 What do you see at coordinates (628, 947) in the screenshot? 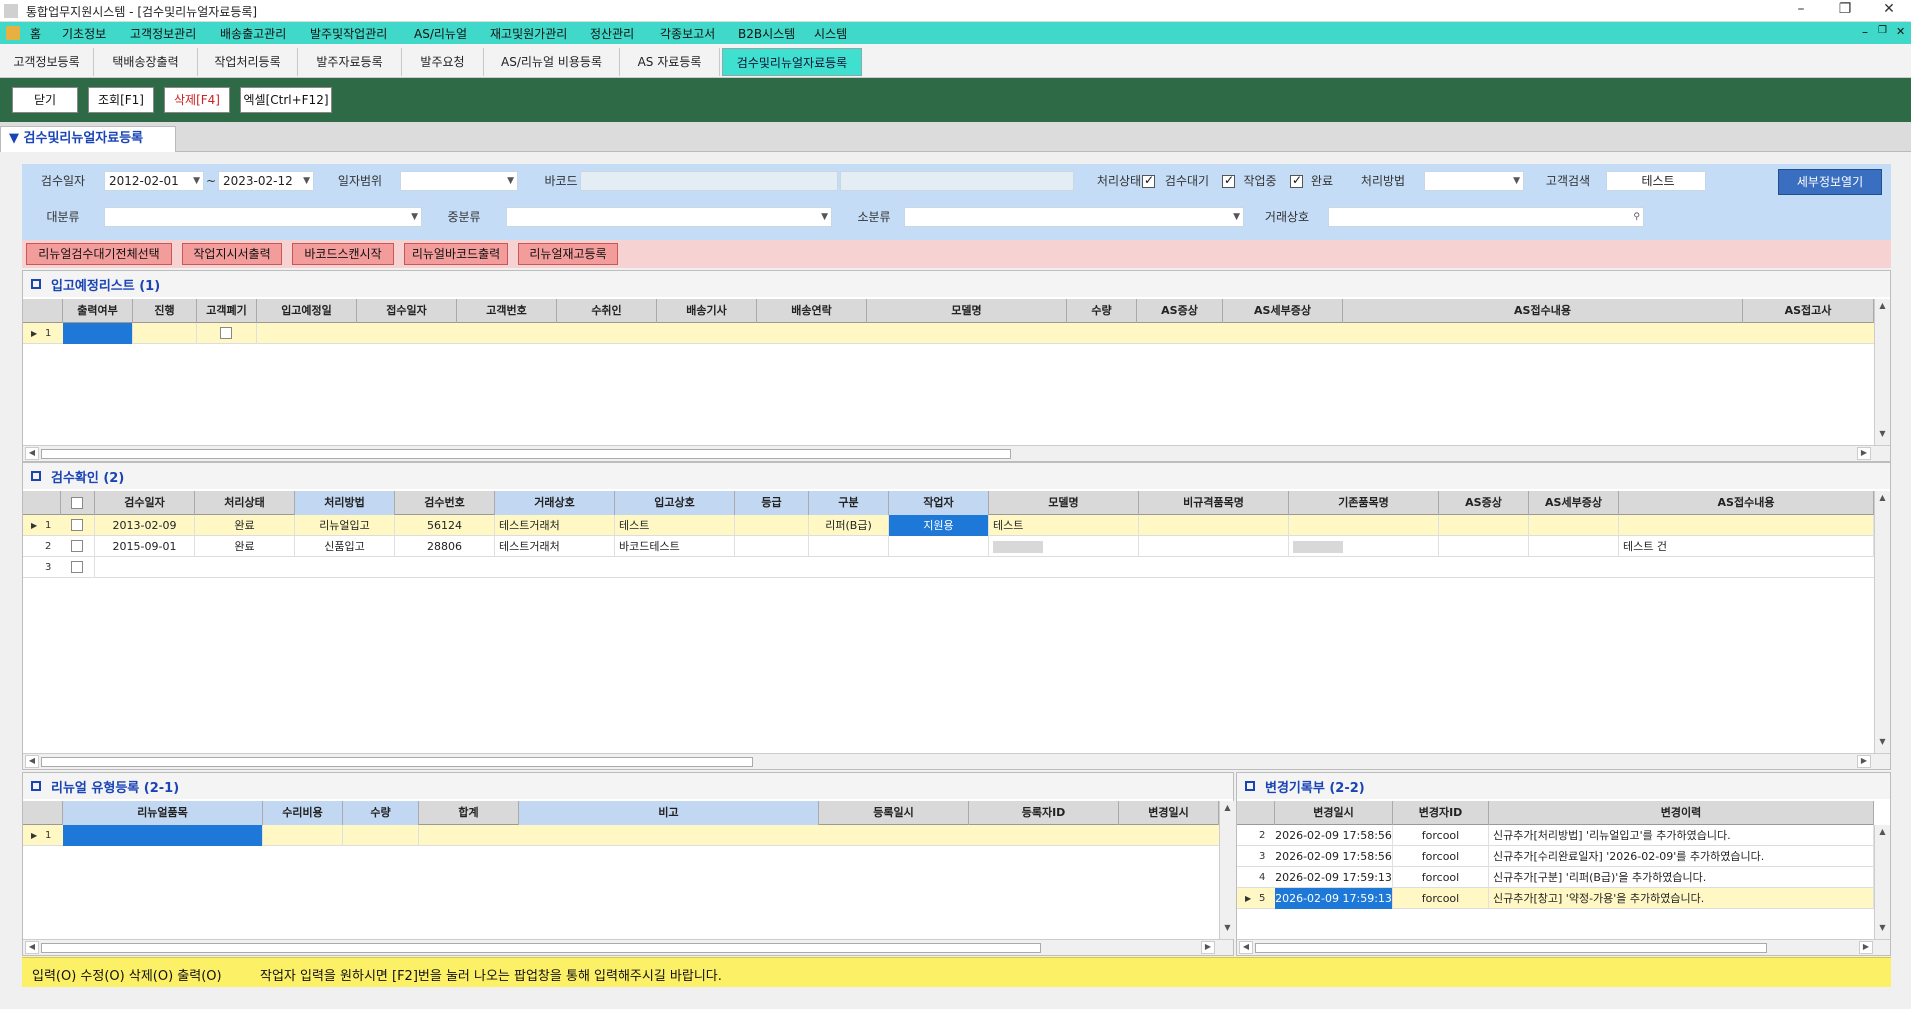
I see `renewal-hscroll: ◀ ▶` at bounding box center [628, 947].